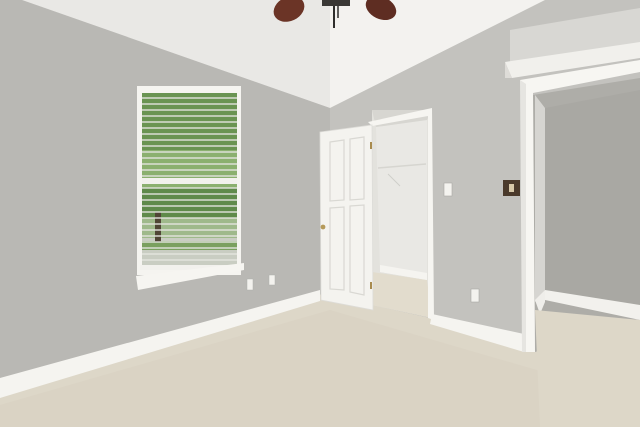 The width and height of the screenshot is (640, 427). What do you see at coordinates (323, 227) in the screenshot?
I see `door-knob` at bounding box center [323, 227].